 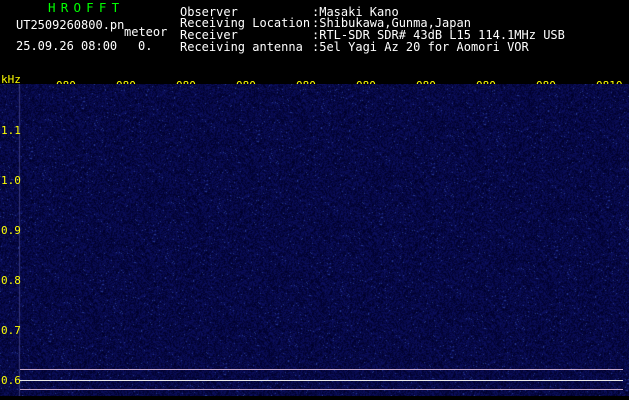 What do you see at coordinates (321, 369) in the screenshot?
I see `marker-line-upper` at bounding box center [321, 369].